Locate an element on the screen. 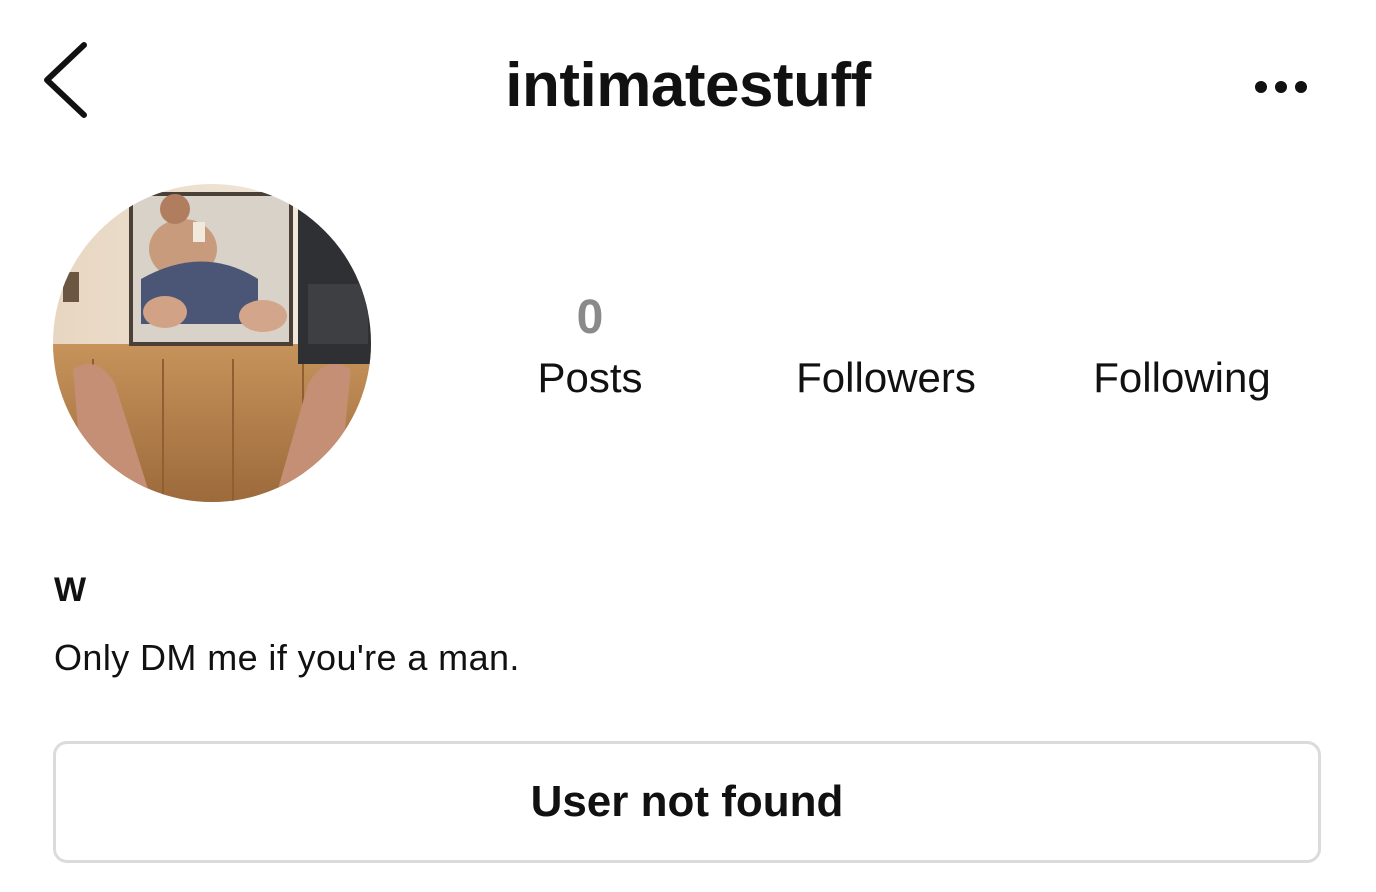 Image resolution: width=1376 pixels, height=892 pixels. following-label: Following is located at coordinates (1182, 377).